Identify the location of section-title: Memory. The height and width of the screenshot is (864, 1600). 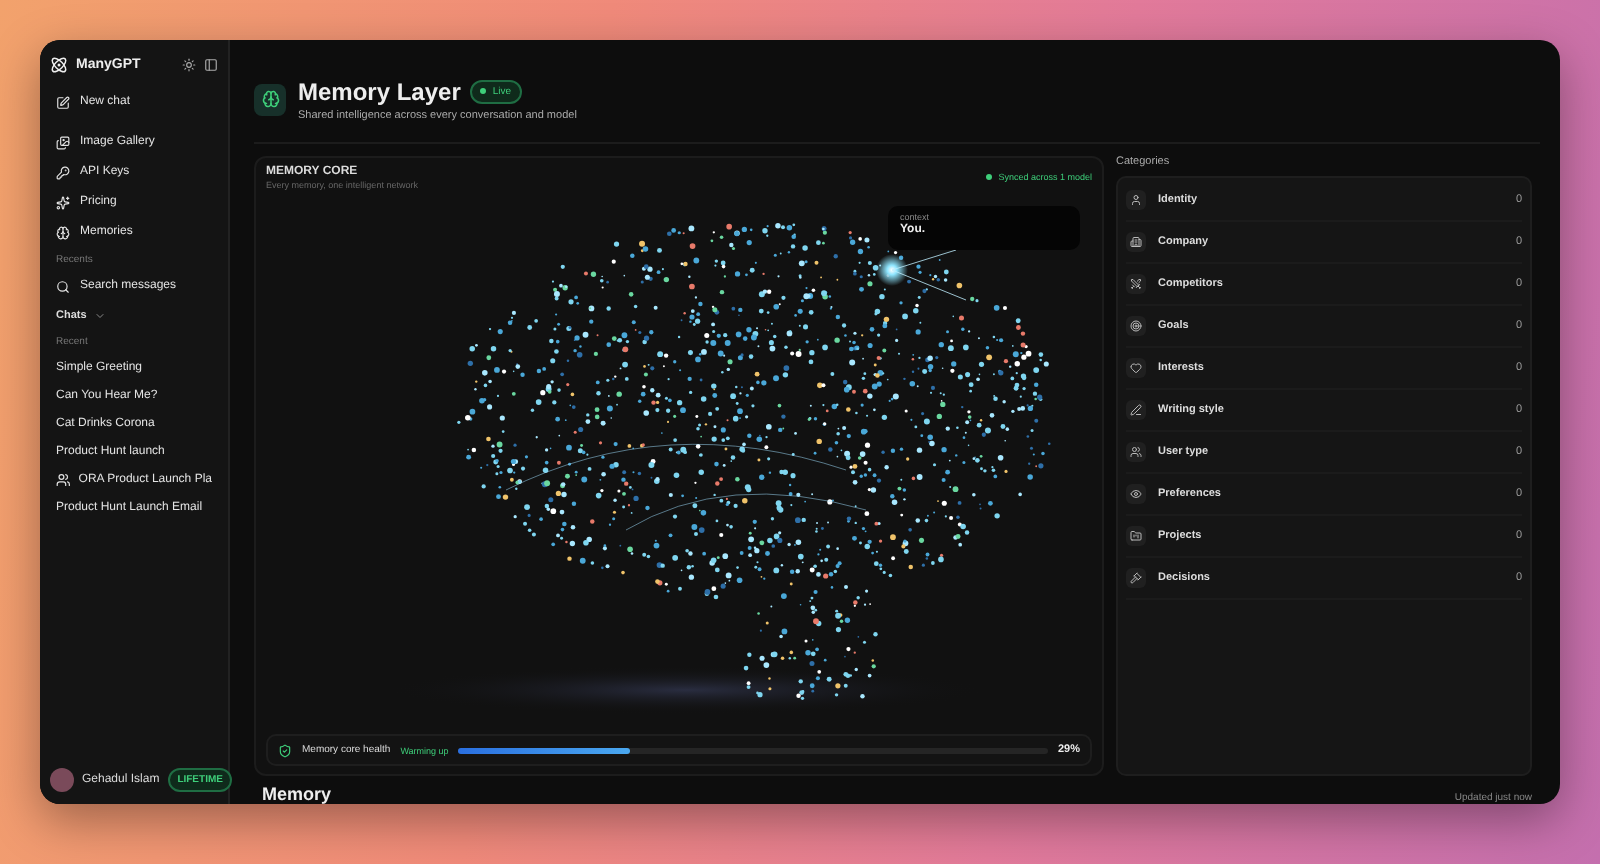
(297, 794).